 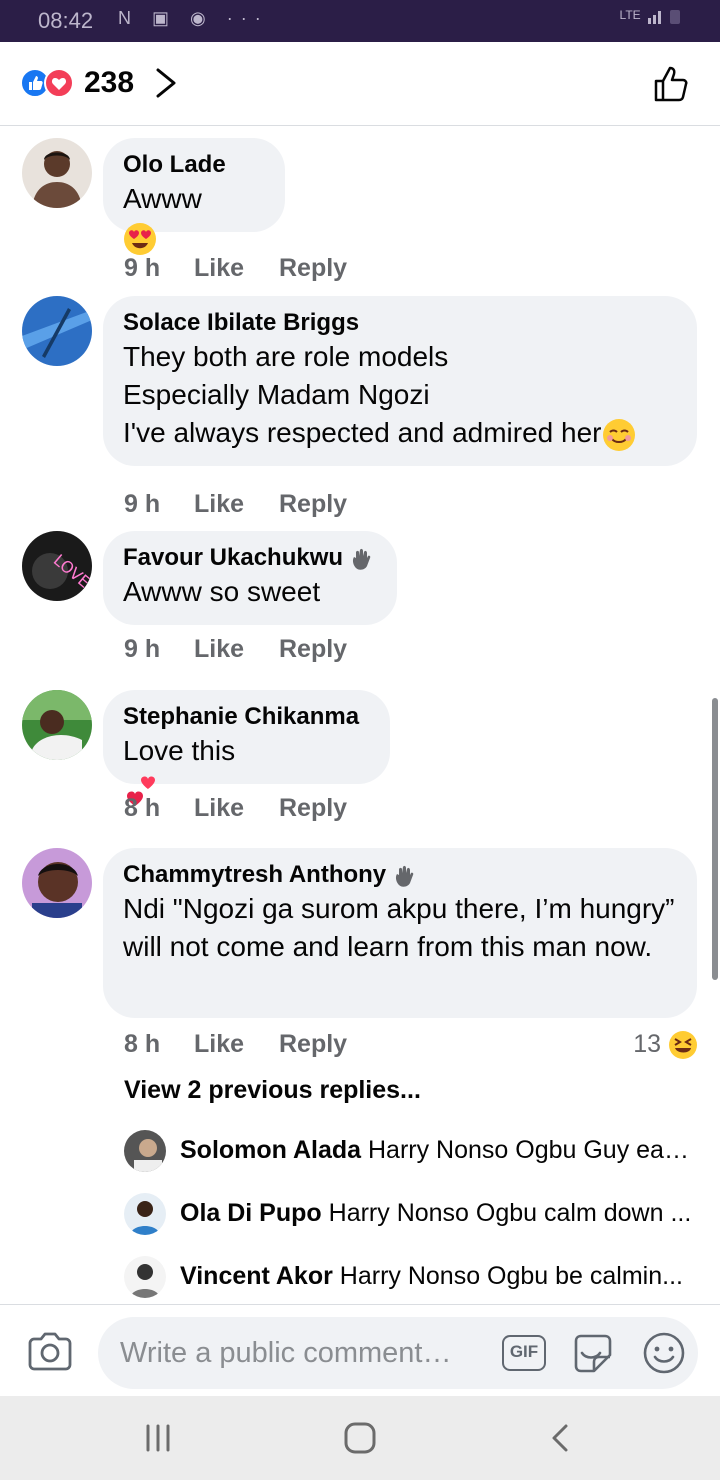 What do you see at coordinates (664, 1353) in the screenshot?
I see `emoji-icon` at bounding box center [664, 1353].